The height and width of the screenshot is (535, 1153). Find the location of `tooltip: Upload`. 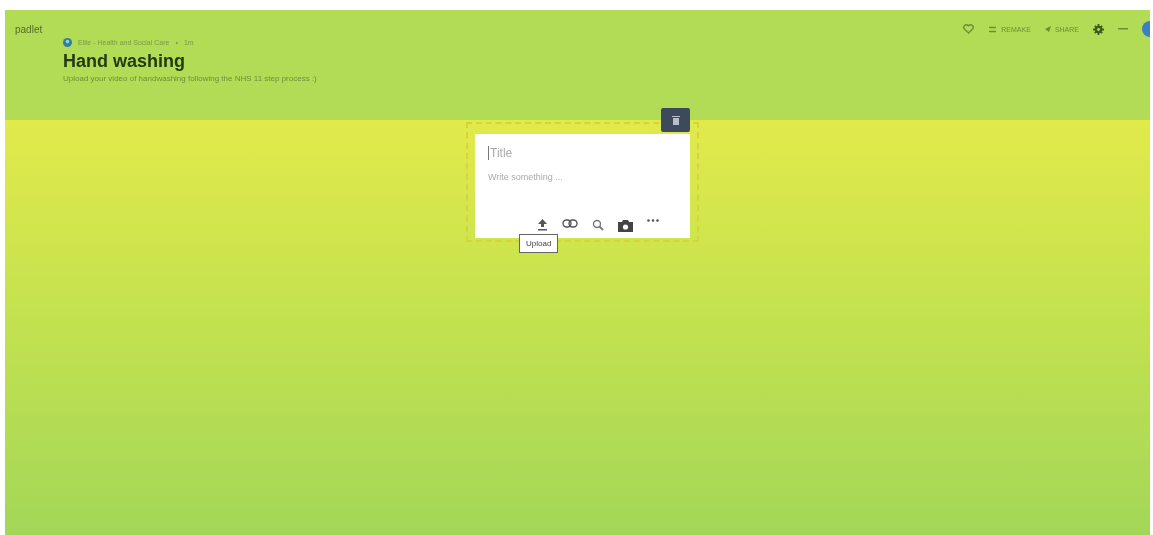

tooltip: Upload is located at coordinates (539, 243).